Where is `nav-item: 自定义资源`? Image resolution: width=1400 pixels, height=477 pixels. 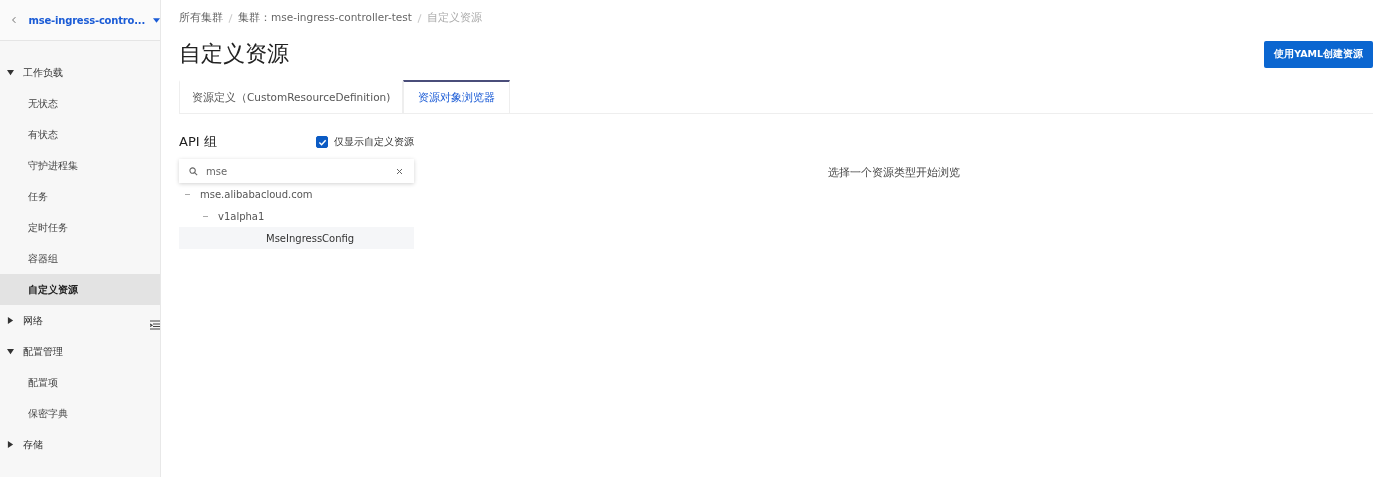 nav-item: 自定义资源 is located at coordinates (80, 289).